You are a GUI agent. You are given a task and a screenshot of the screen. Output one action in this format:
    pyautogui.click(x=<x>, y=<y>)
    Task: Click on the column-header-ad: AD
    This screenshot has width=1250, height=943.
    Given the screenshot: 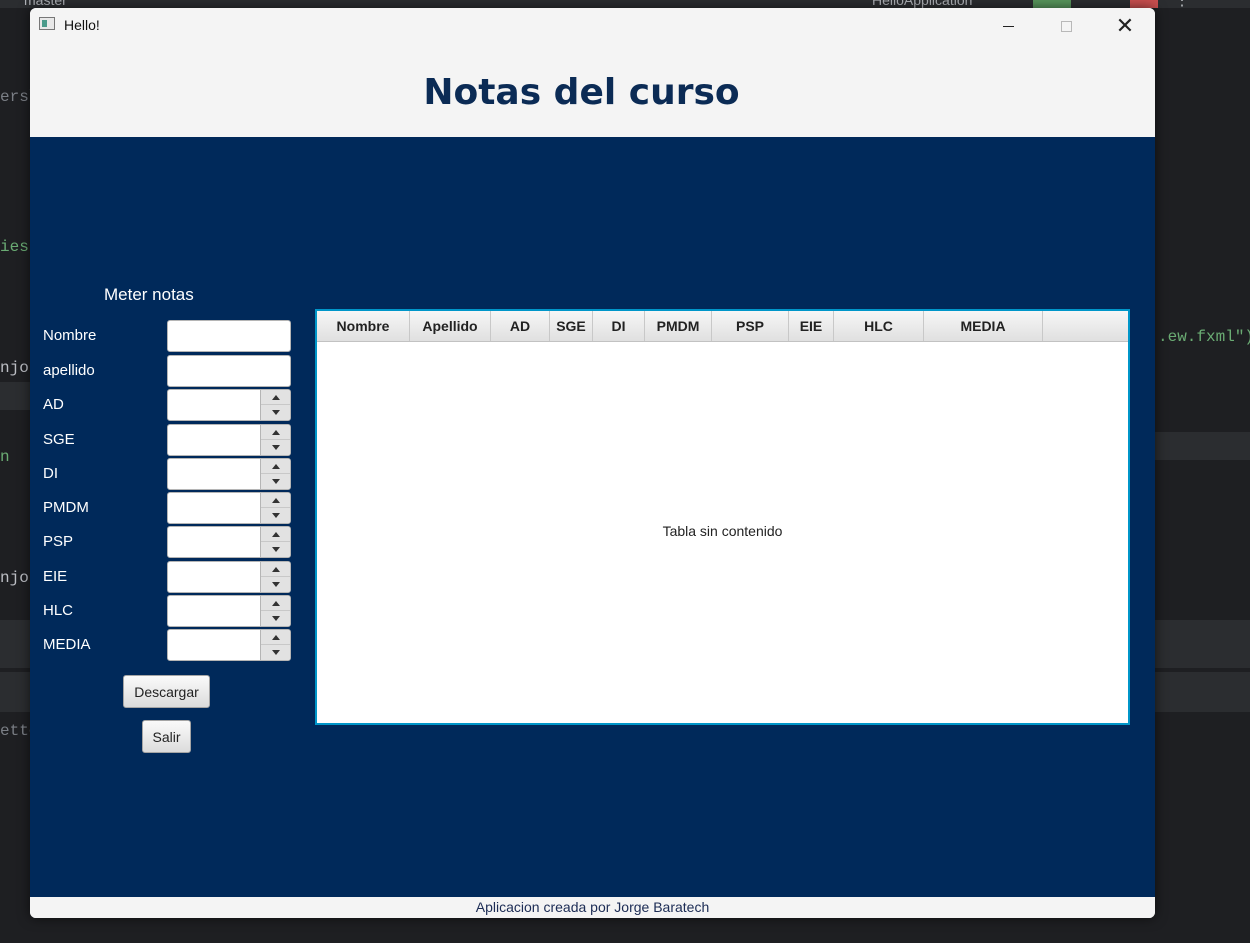 What is the action you would take?
    pyautogui.click(x=520, y=326)
    